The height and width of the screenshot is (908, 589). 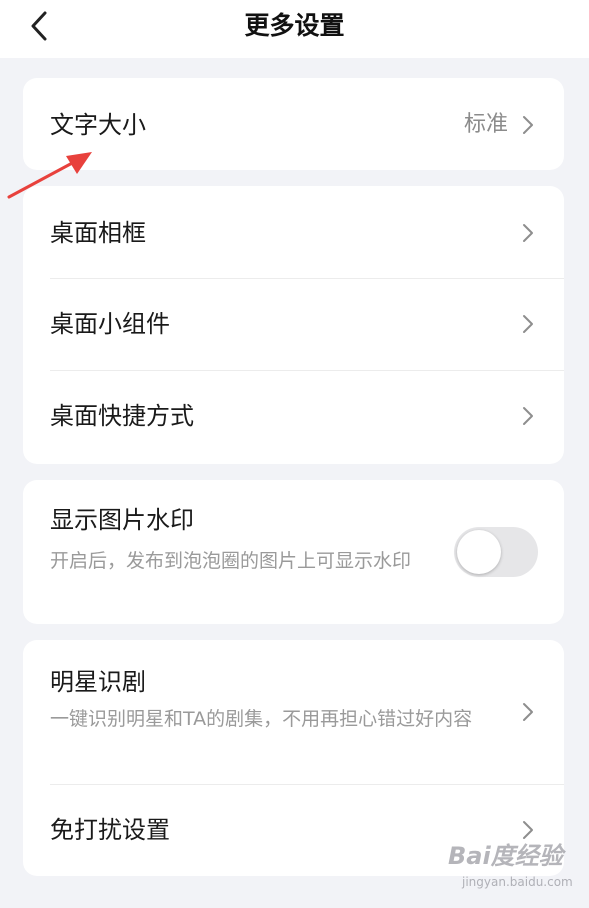 I want to click on baidu-watermark: Bai度经验 jingyan.baidu.com, so click(x=508, y=870).